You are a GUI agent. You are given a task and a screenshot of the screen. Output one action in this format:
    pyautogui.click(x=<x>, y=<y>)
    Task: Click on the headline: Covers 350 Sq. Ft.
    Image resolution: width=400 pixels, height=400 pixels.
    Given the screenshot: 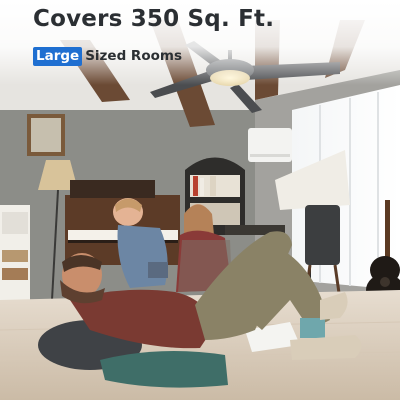 What is the action you would take?
    pyautogui.click(x=154, y=19)
    